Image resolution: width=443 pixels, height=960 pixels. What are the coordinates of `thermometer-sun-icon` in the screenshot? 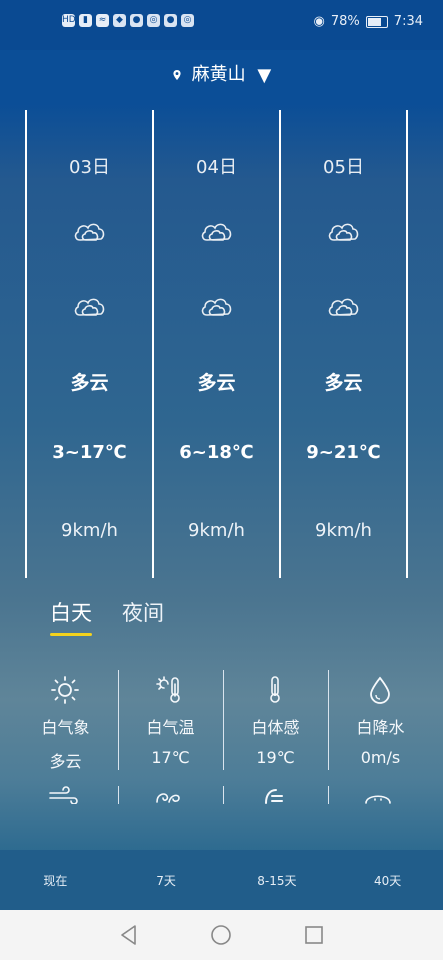 It's located at (168, 689).